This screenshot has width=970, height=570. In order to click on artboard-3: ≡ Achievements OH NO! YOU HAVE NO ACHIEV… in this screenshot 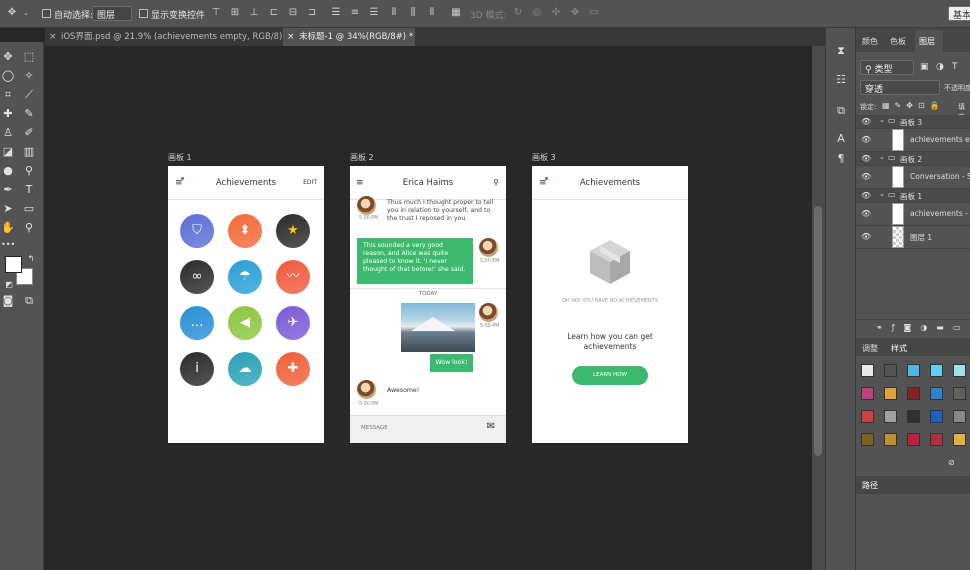, I will do `click(610, 304)`.